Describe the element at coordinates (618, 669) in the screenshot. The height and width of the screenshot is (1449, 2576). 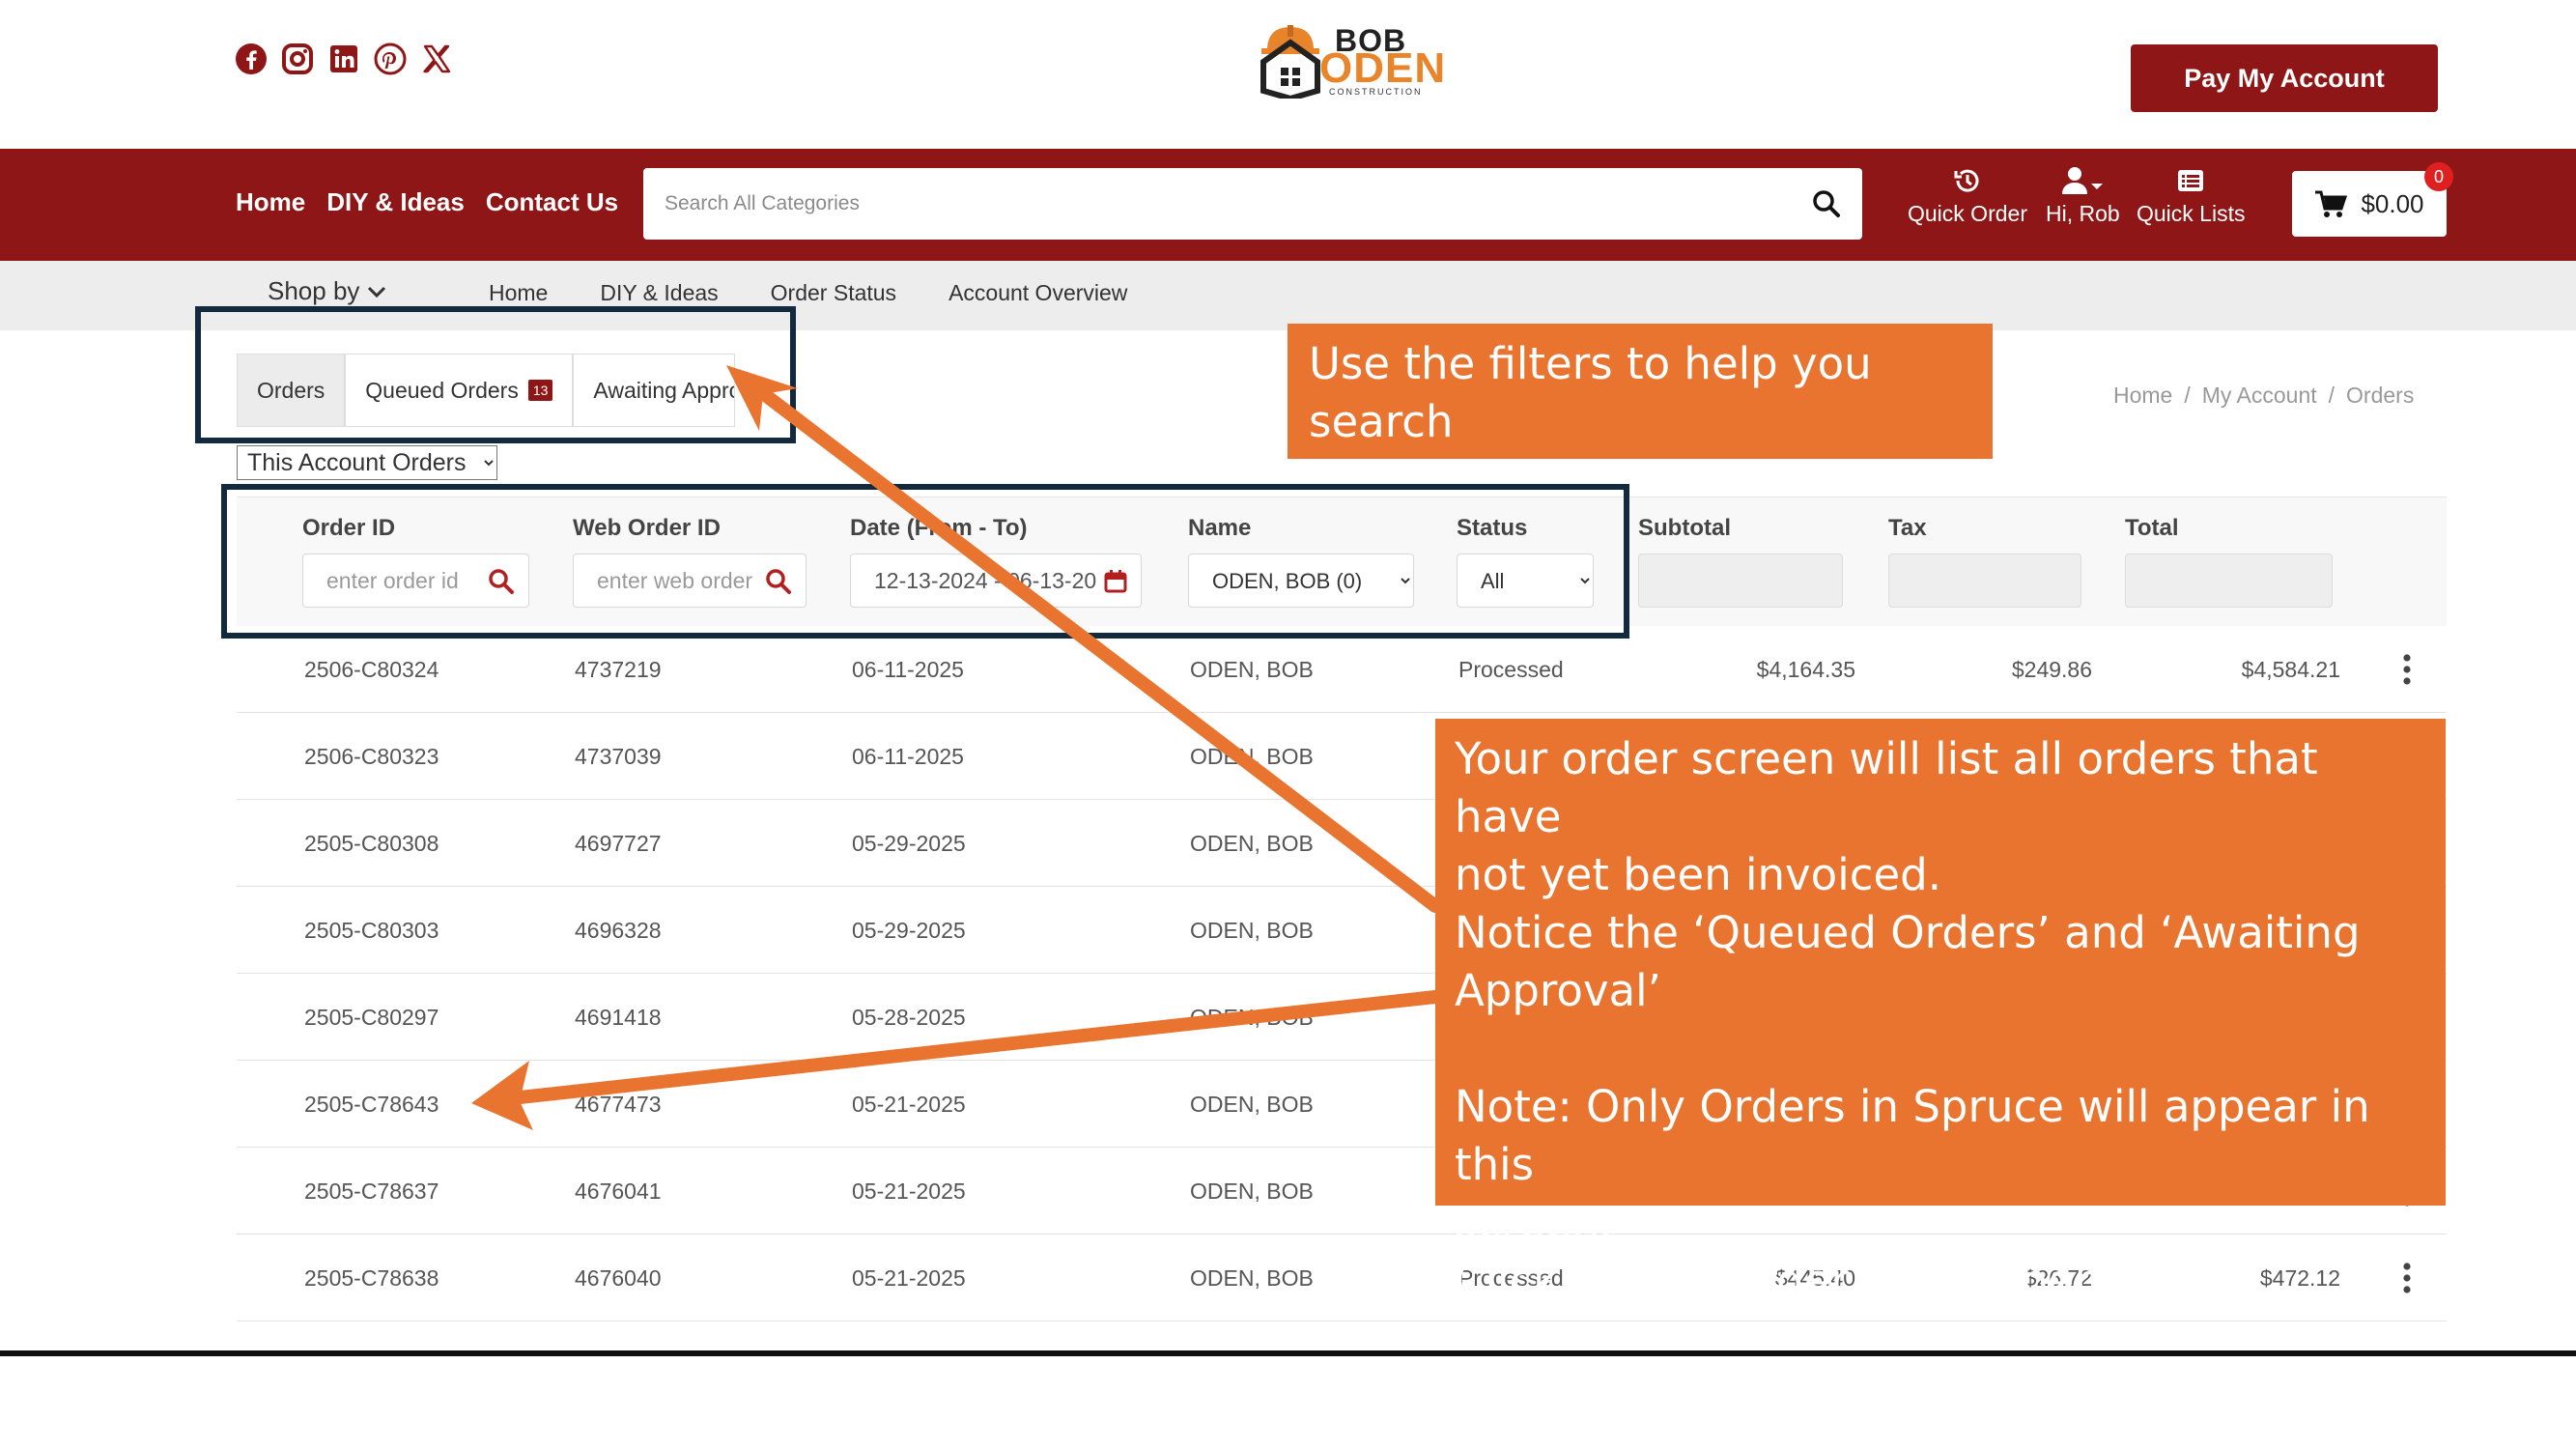
I see `cell-web-order-id: 4737219` at that location.